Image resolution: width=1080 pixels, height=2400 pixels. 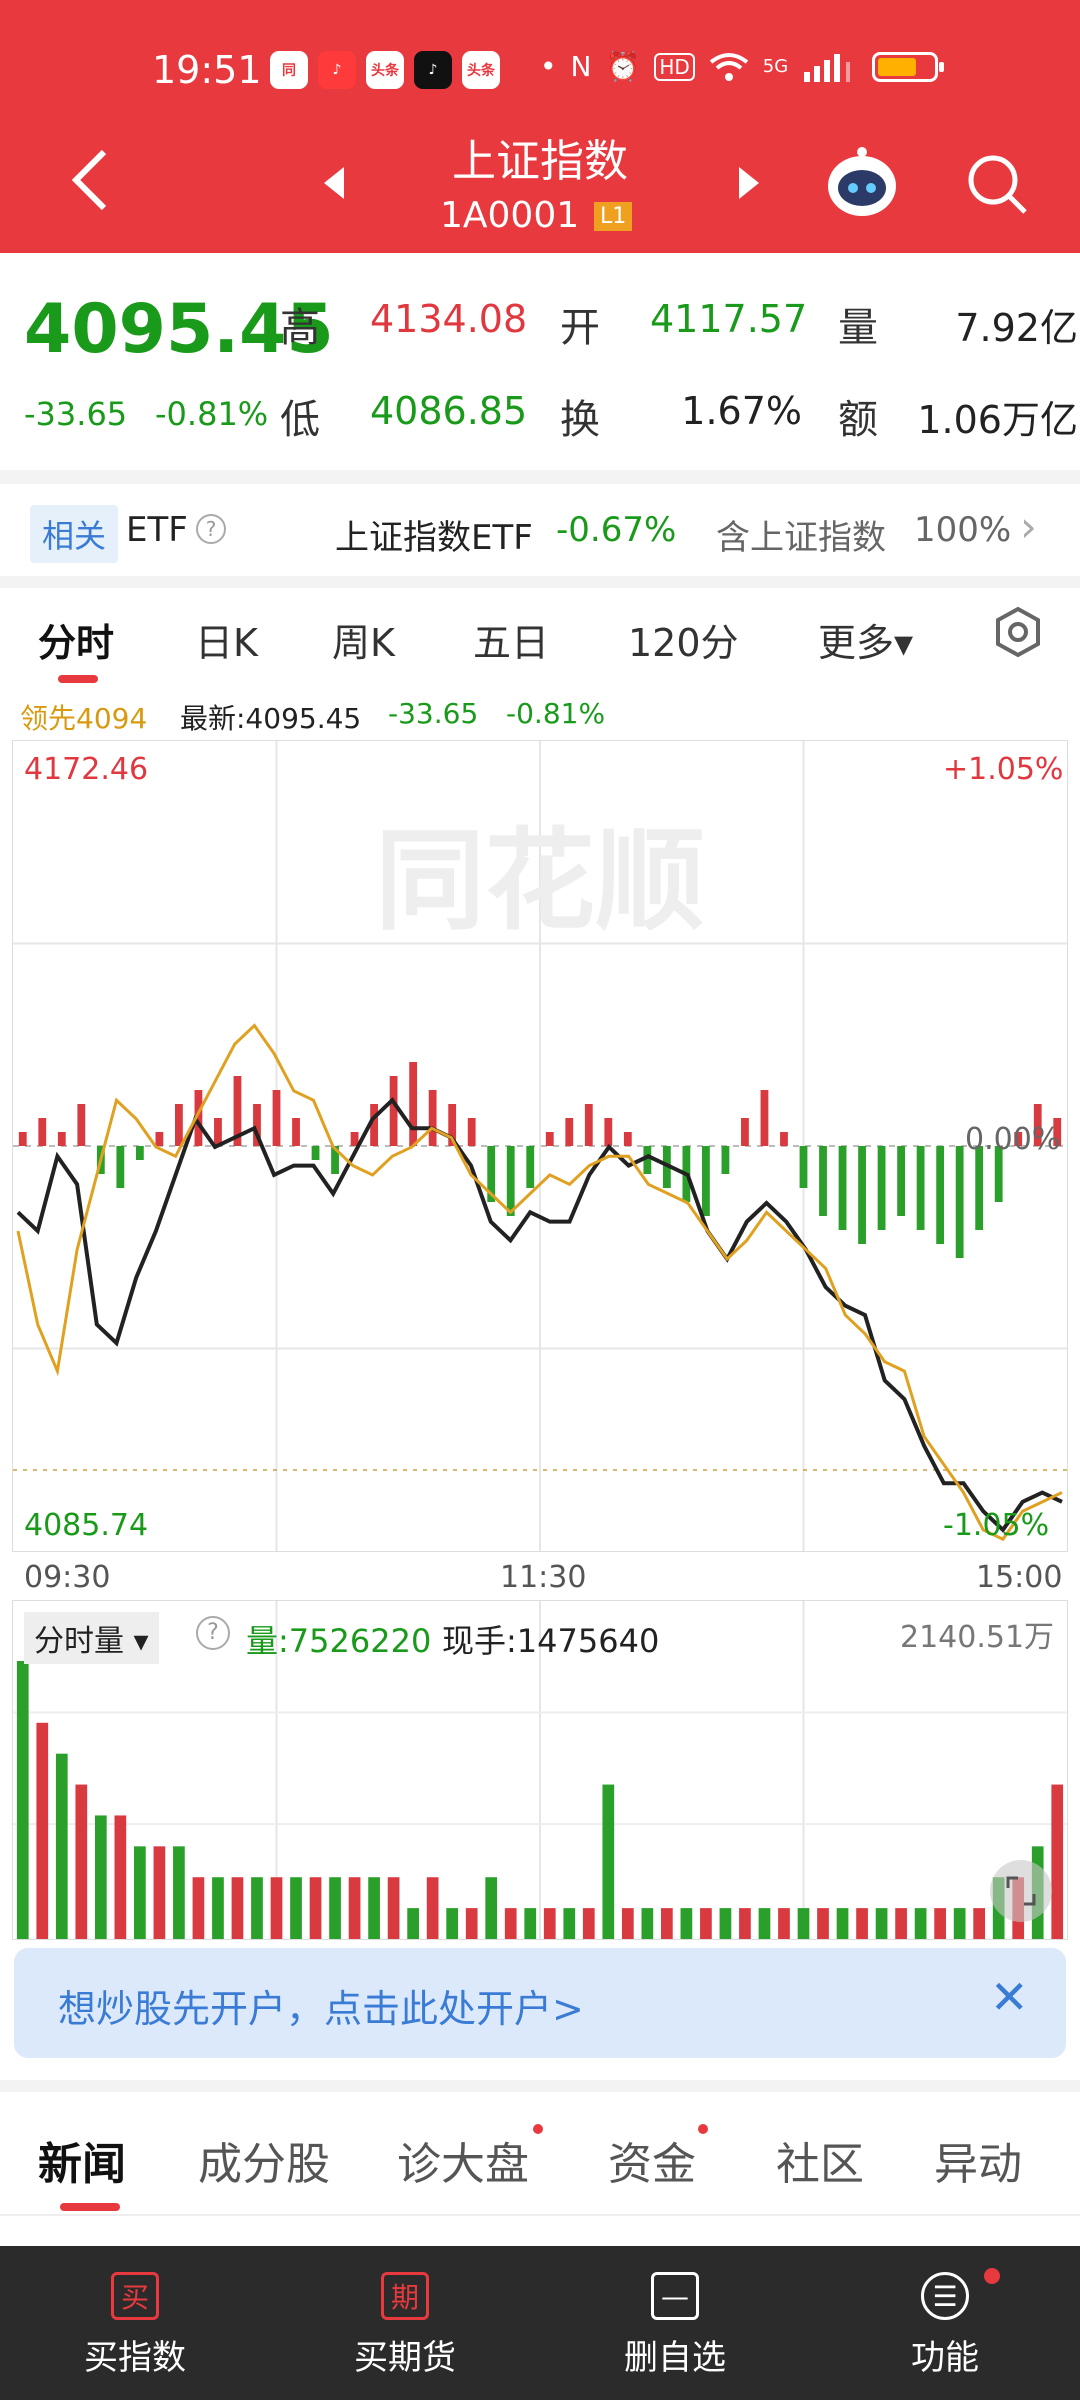 I want to click on pct-mid-label: 0.00%, so click(x=1013, y=1139).